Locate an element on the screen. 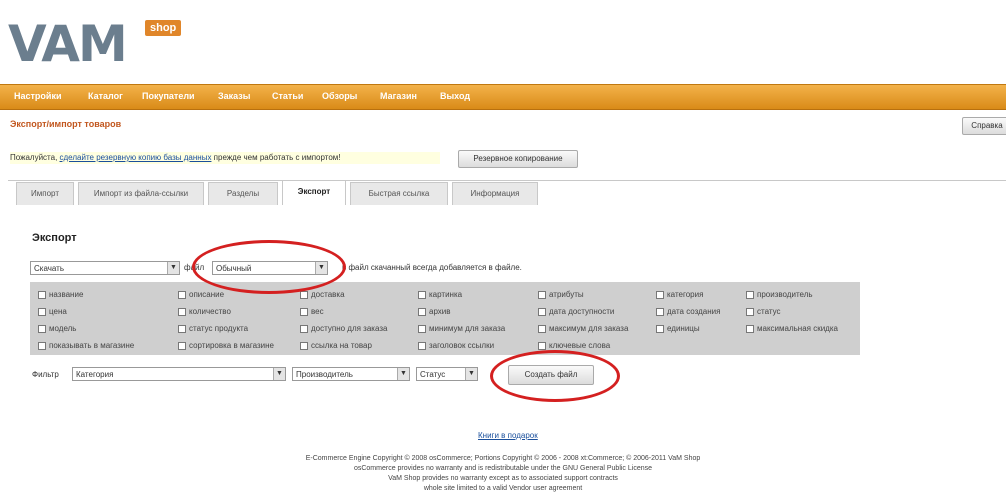 The width and height of the screenshot is (1006, 502). field-status: статус is located at coordinates (802, 311).